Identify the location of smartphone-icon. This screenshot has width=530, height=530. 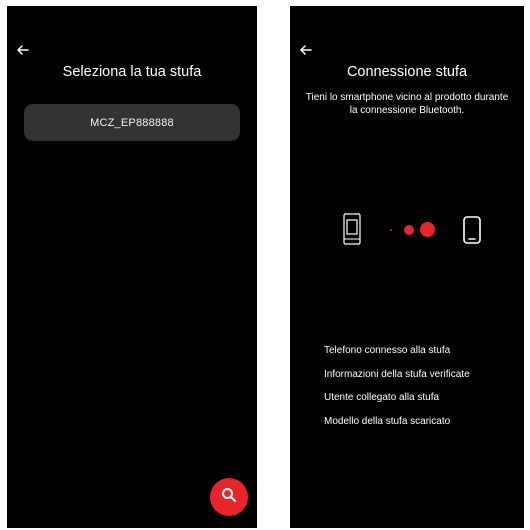
(472, 232).